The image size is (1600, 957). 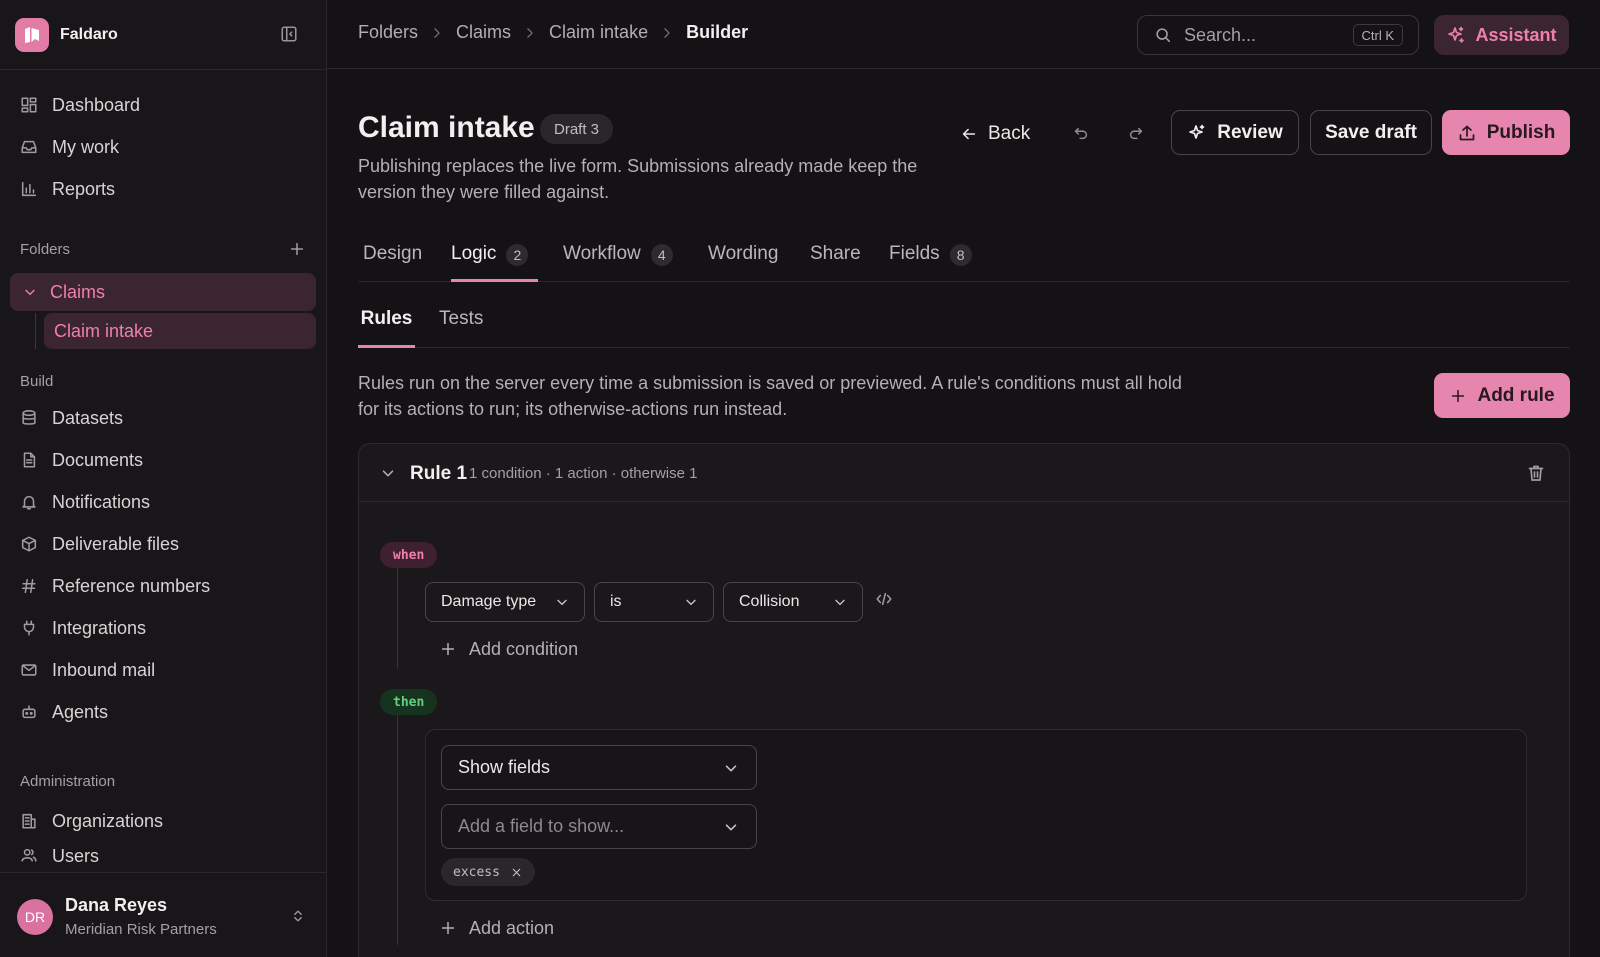 What do you see at coordinates (743, 259) in the screenshot?
I see `tab-wording: Wording` at bounding box center [743, 259].